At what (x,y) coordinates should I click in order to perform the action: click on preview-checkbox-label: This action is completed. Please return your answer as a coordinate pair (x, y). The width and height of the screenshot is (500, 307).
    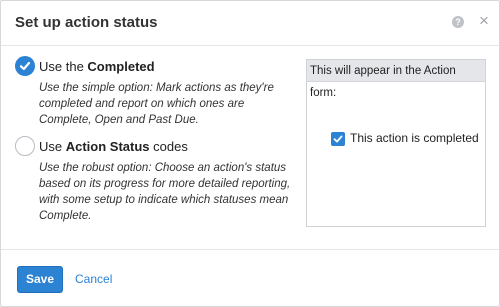
    Looking at the image, I should click on (414, 138).